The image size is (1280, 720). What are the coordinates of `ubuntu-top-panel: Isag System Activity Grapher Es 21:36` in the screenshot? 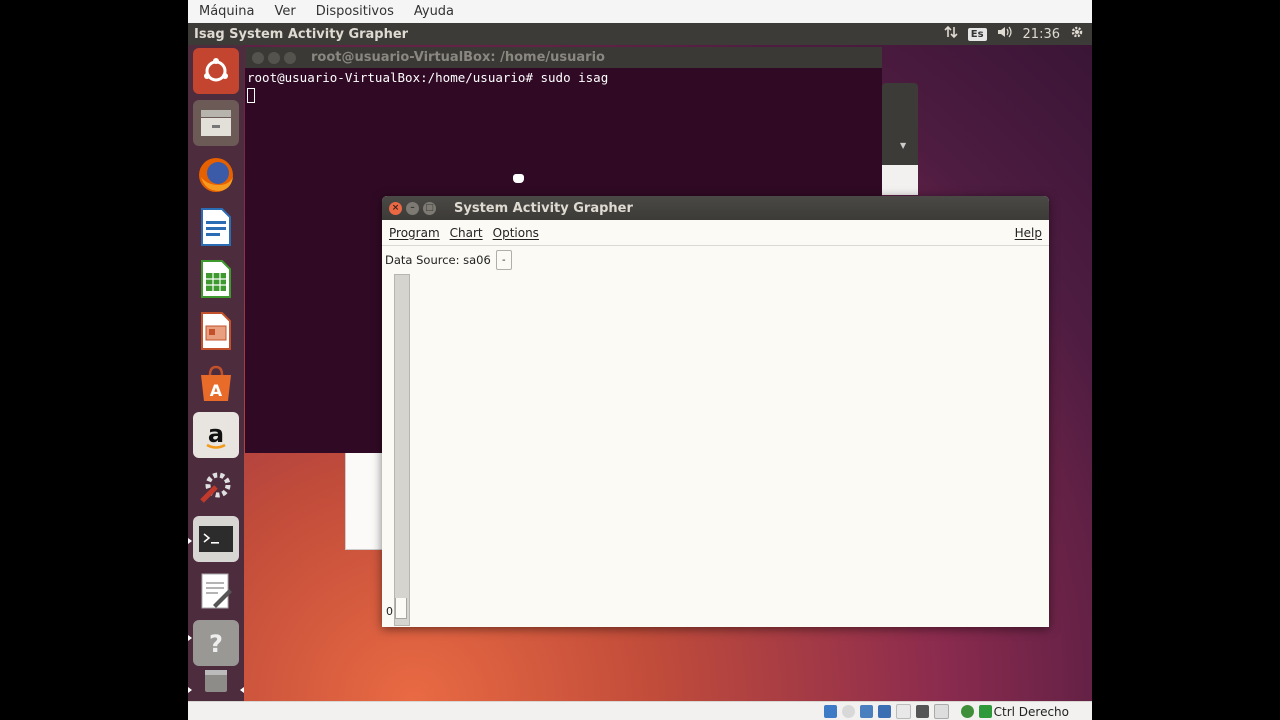 It's located at (640, 34).